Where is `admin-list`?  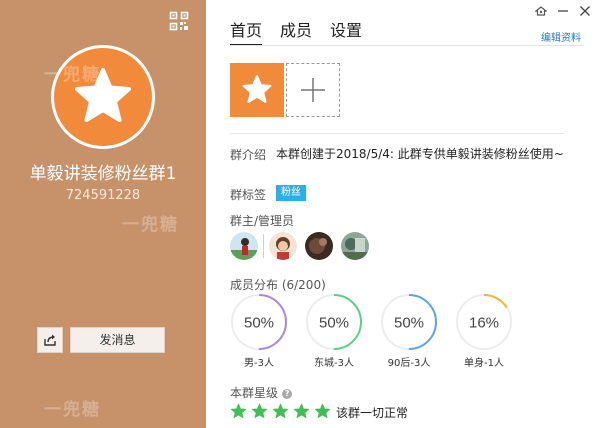
admin-list is located at coordinates (299, 246).